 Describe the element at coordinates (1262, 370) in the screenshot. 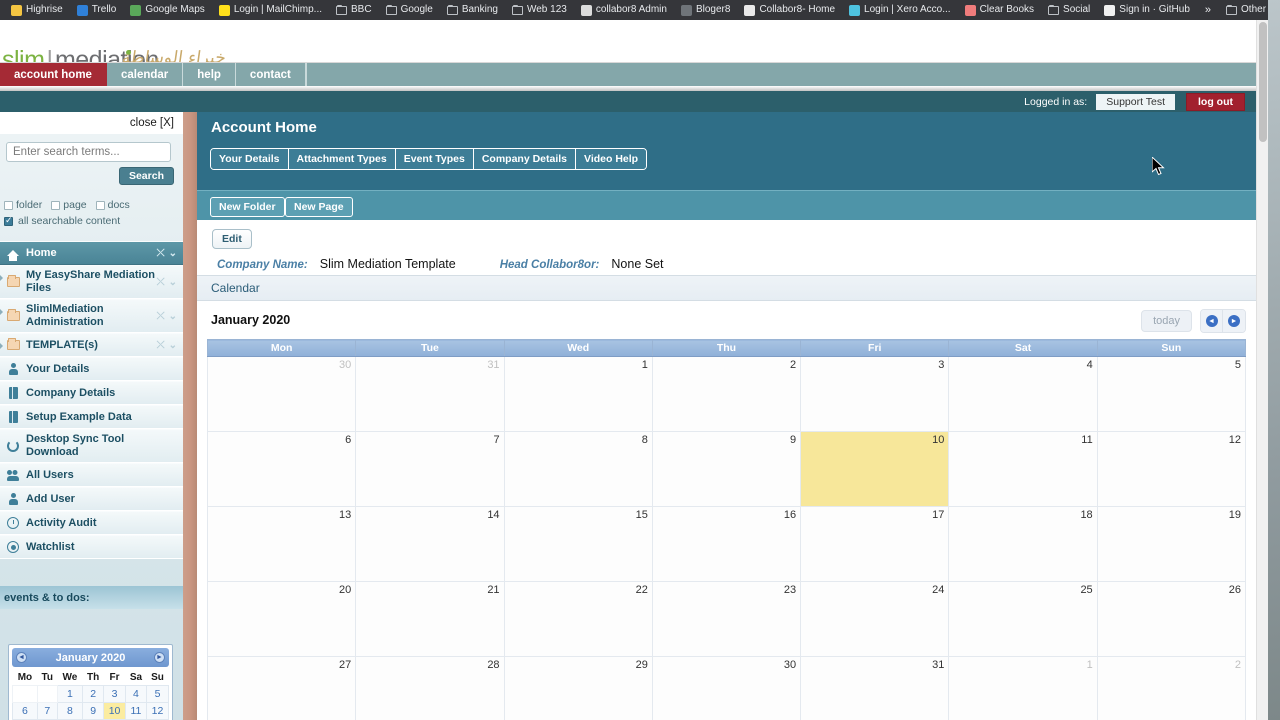

I see `page-scrollbar` at that location.